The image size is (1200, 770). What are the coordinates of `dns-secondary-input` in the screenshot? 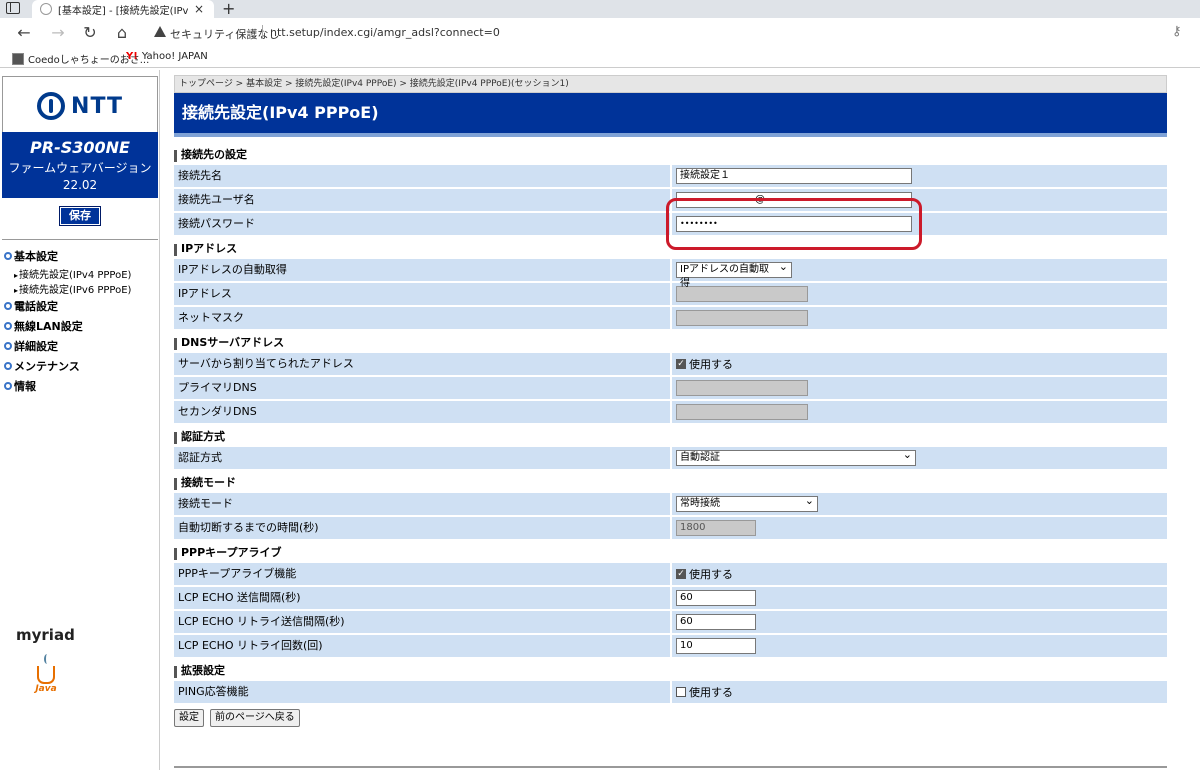 It's located at (742, 412).